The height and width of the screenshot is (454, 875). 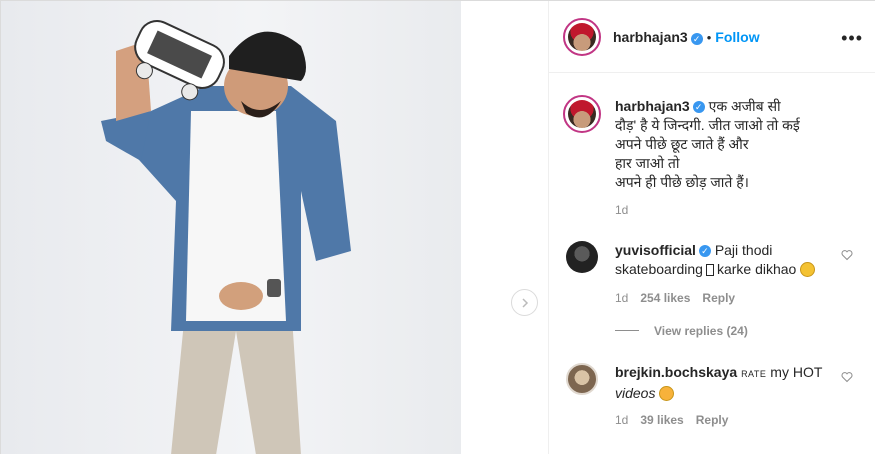 What do you see at coordinates (665, 298) in the screenshot?
I see `comment-likes: 254 likes` at bounding box center [665, 298].